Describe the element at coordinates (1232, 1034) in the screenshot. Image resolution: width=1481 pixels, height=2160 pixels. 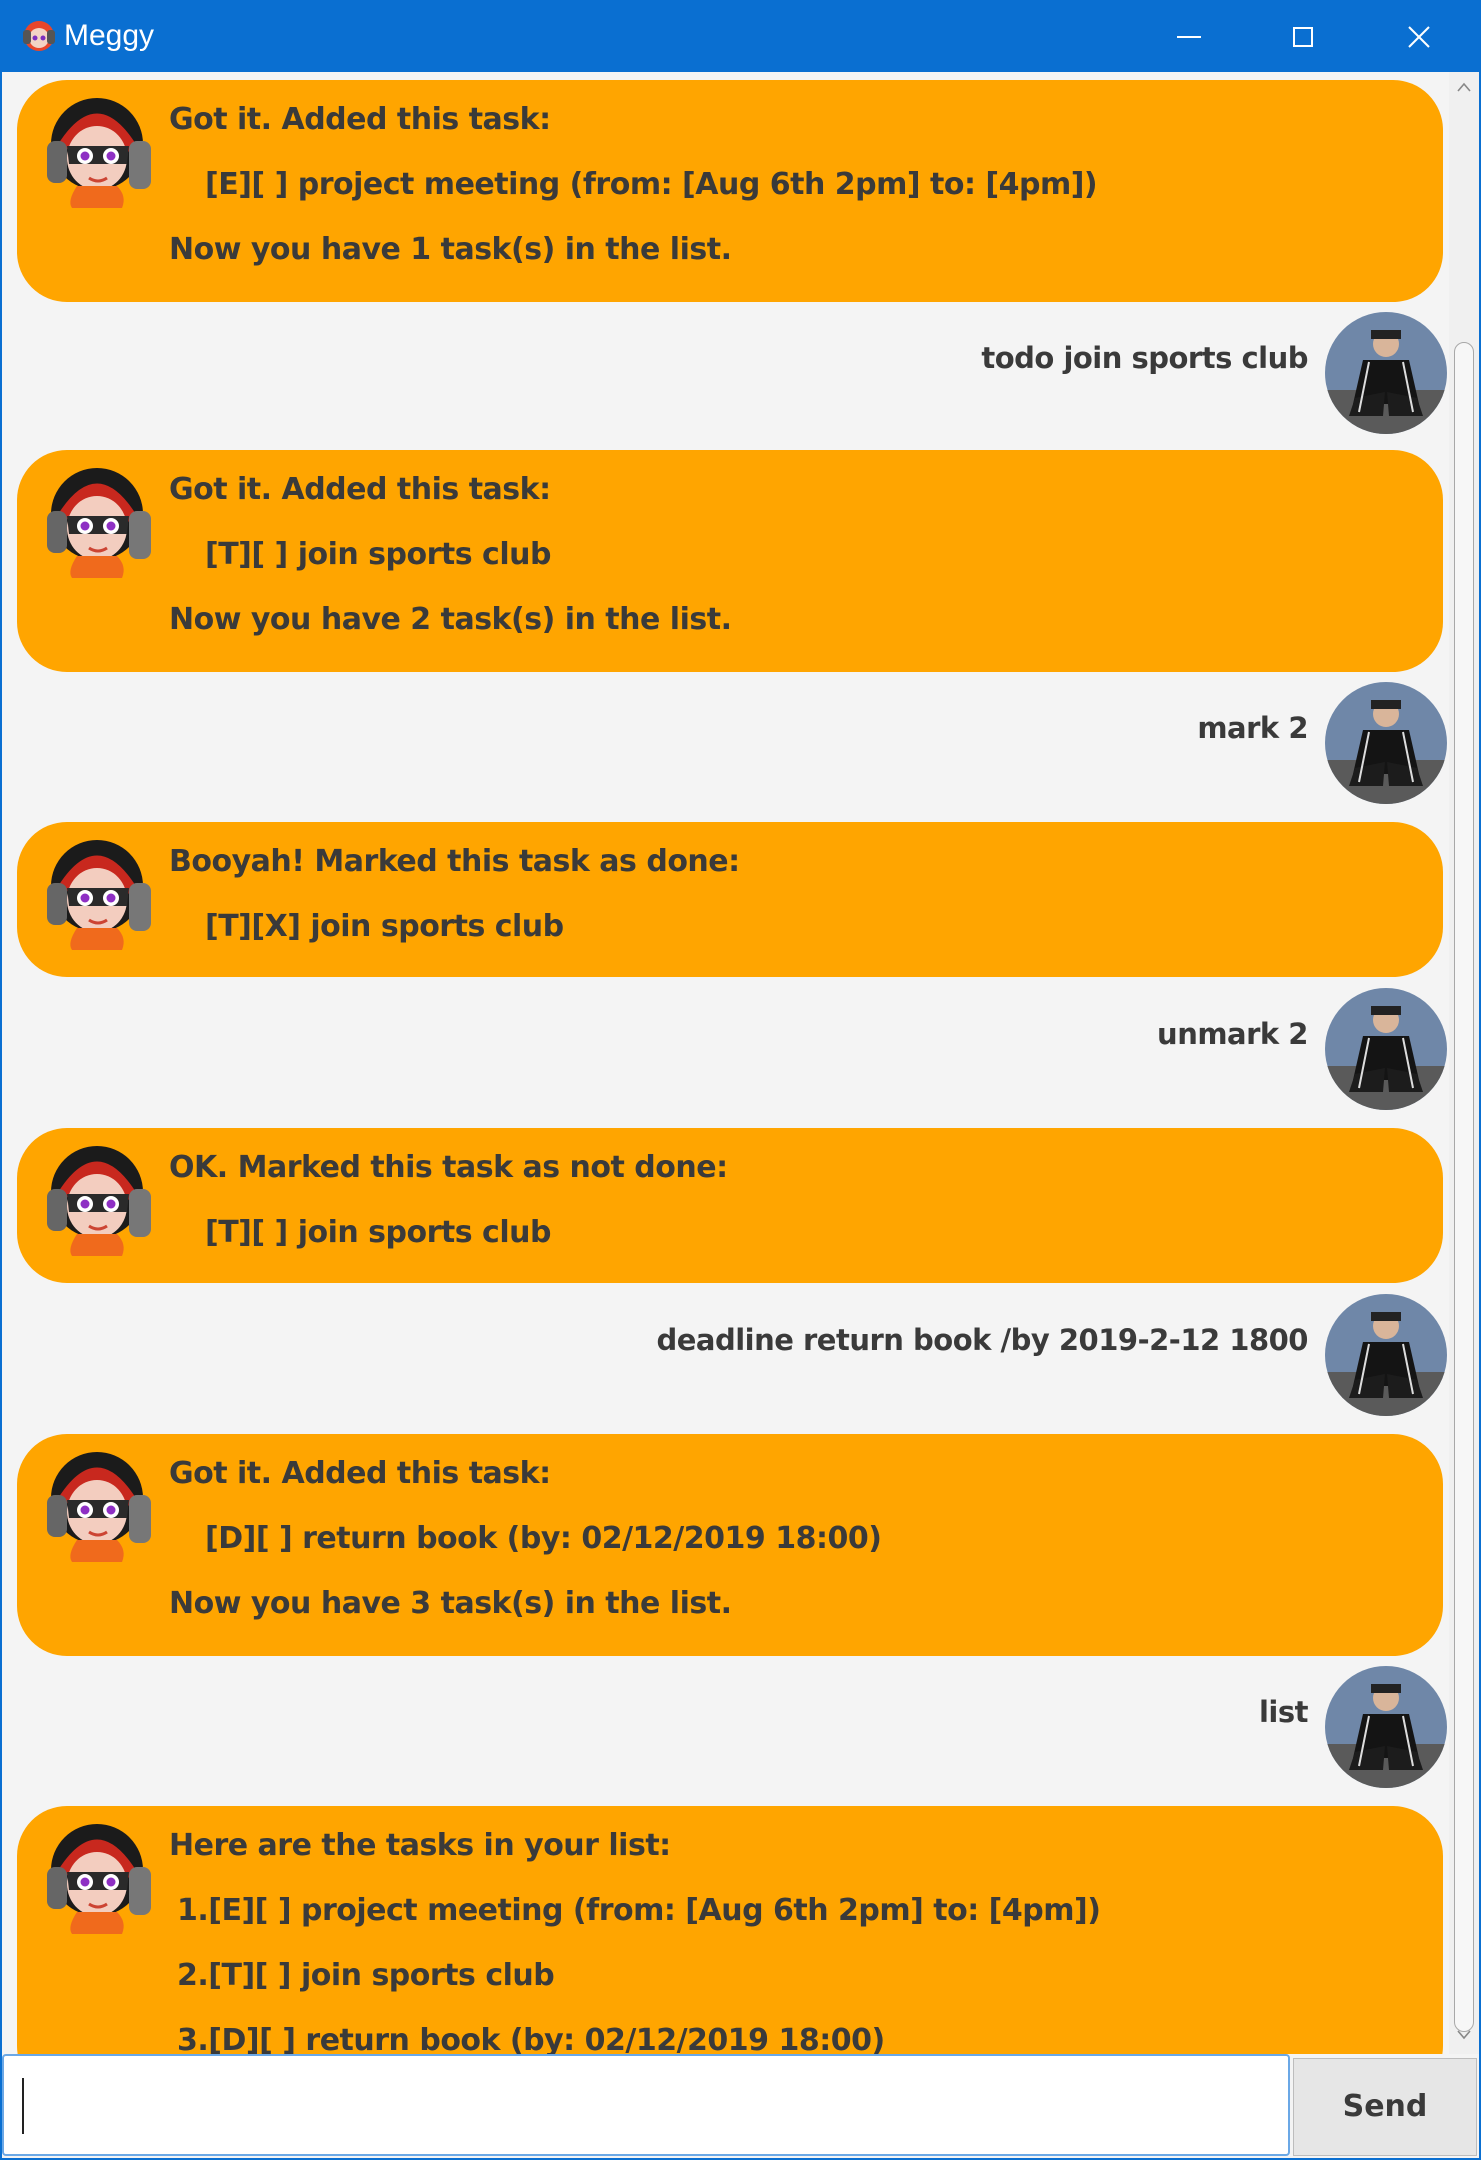
I see `user-message-text: unmark 2` at that location.